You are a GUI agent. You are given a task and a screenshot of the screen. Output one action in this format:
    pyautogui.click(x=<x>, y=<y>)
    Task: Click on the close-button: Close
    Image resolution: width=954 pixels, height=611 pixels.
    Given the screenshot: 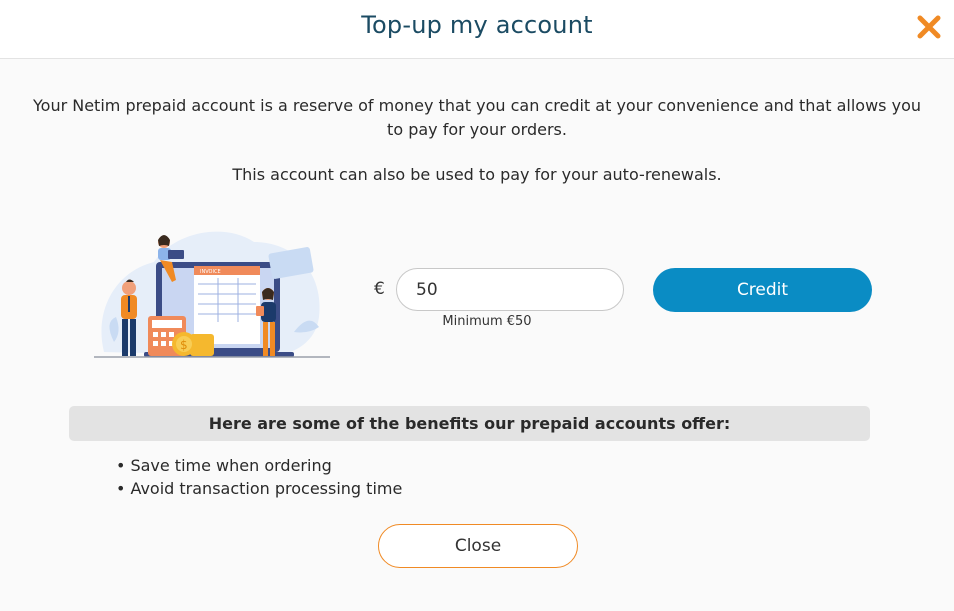 What is the action you would take?
    pyautogui.click(x=478, y=546)
    